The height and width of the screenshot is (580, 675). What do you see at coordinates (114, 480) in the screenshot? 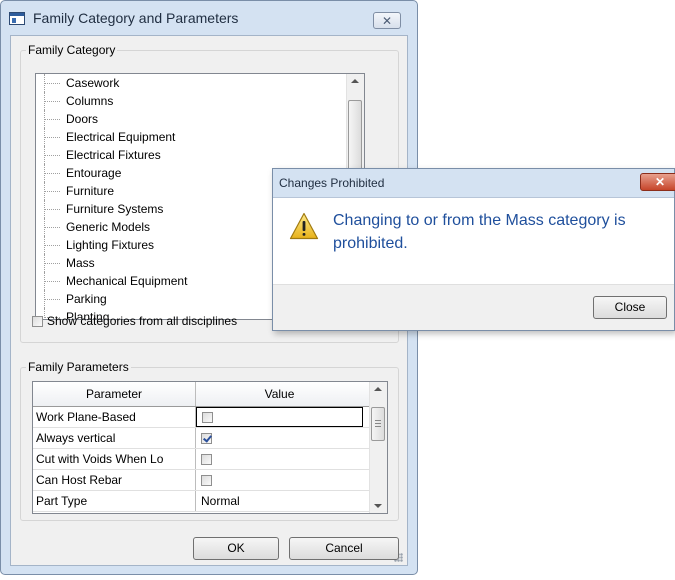
I see `parameter-name: Can Host Rebar` at bounding box center [114, 480].